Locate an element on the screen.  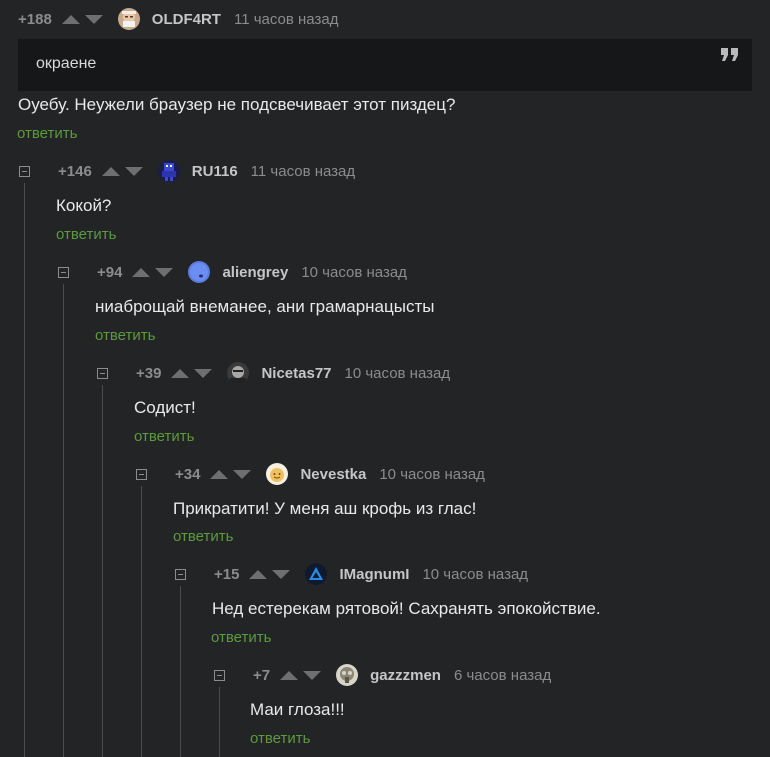
comment-author: aliengrey is located at coordinates (255, 272).